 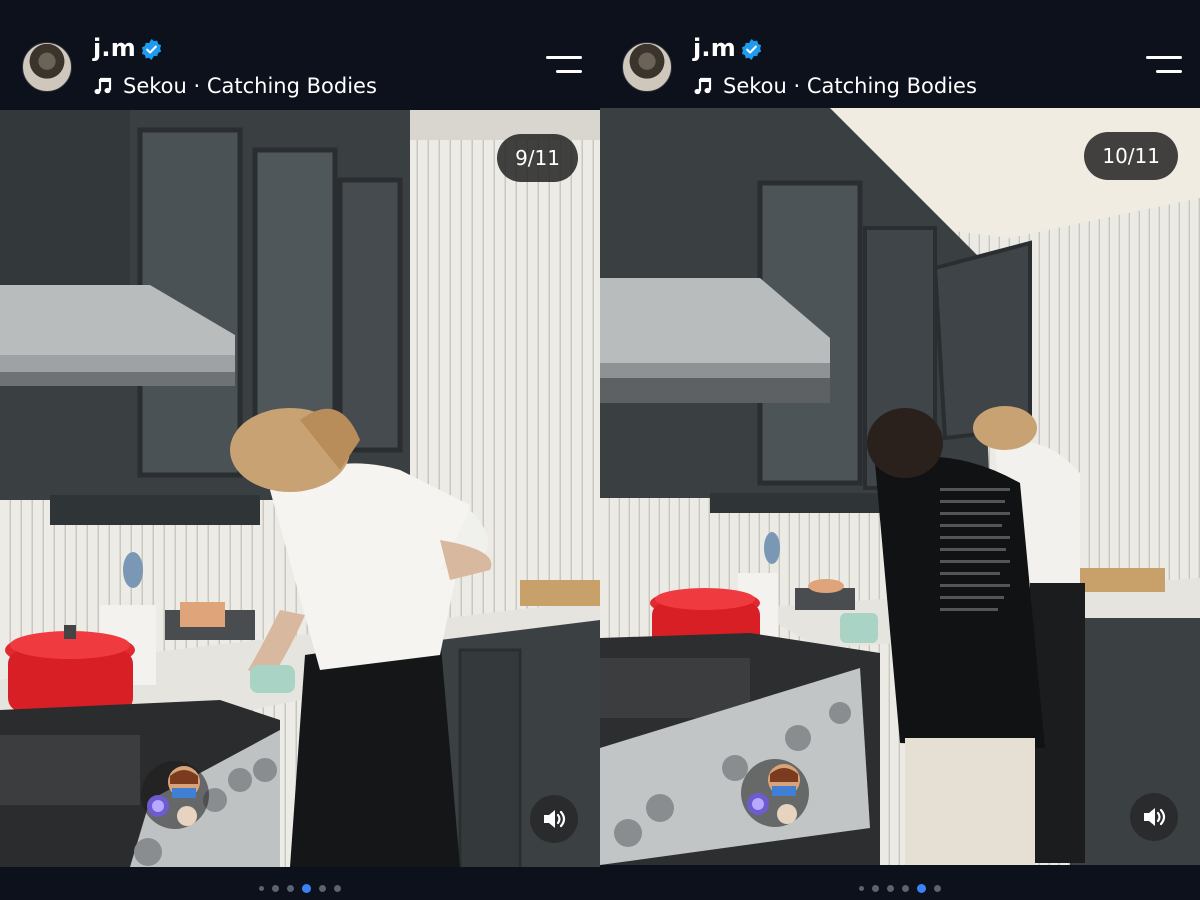 What do you see at coordinates (537, 158) in the screenshot?
I see `slide-counter: 9/11` at bounding box center [537, 158].